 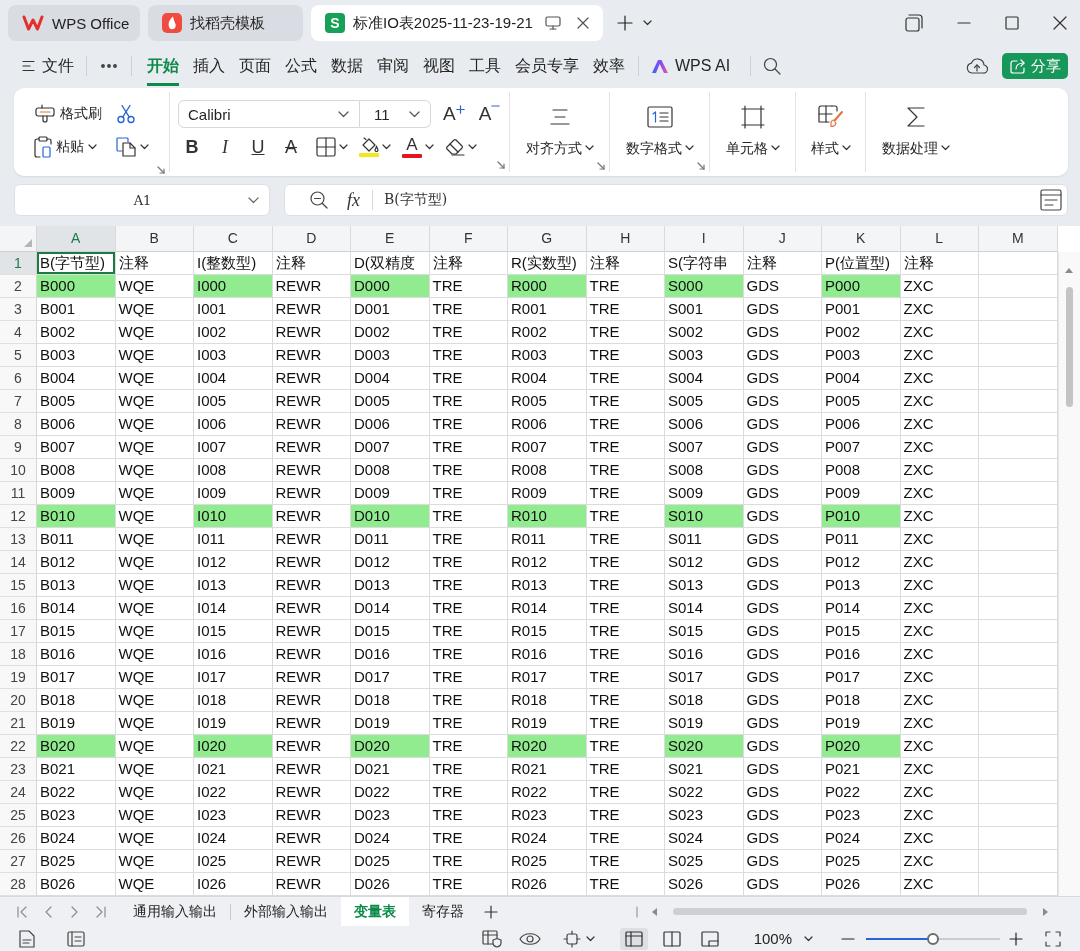 I want to click on insert-function-button: fx, so click(x=353, y=200).